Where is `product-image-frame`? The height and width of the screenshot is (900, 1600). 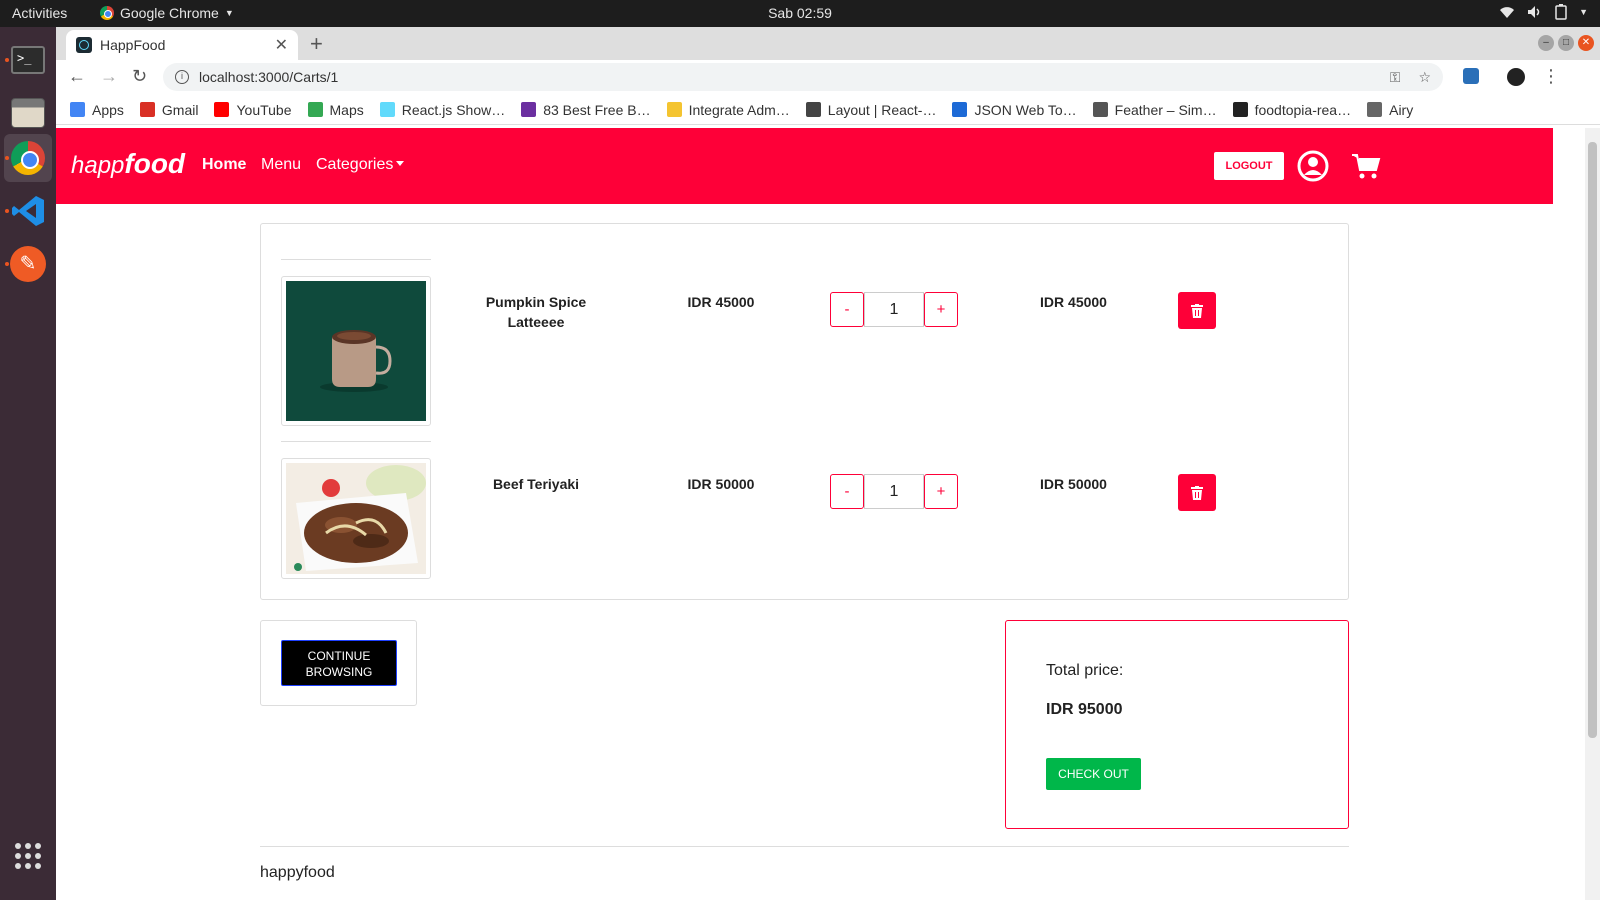
product-image-frame is located at coordinates (356, 518).